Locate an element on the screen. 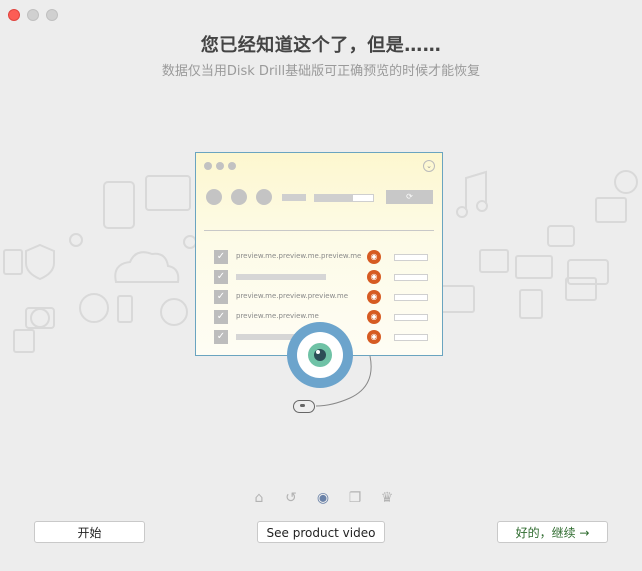  mouse-icon is located at coordinates (304, 406).